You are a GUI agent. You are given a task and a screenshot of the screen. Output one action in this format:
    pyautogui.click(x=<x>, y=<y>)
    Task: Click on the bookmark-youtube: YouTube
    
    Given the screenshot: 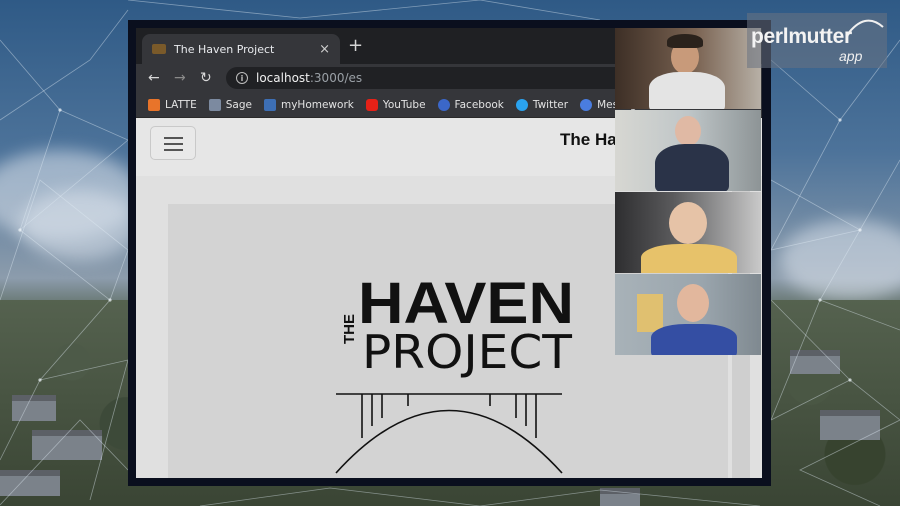 What is the action you would take?
    pyautogui.click(x=395, y=104)
    